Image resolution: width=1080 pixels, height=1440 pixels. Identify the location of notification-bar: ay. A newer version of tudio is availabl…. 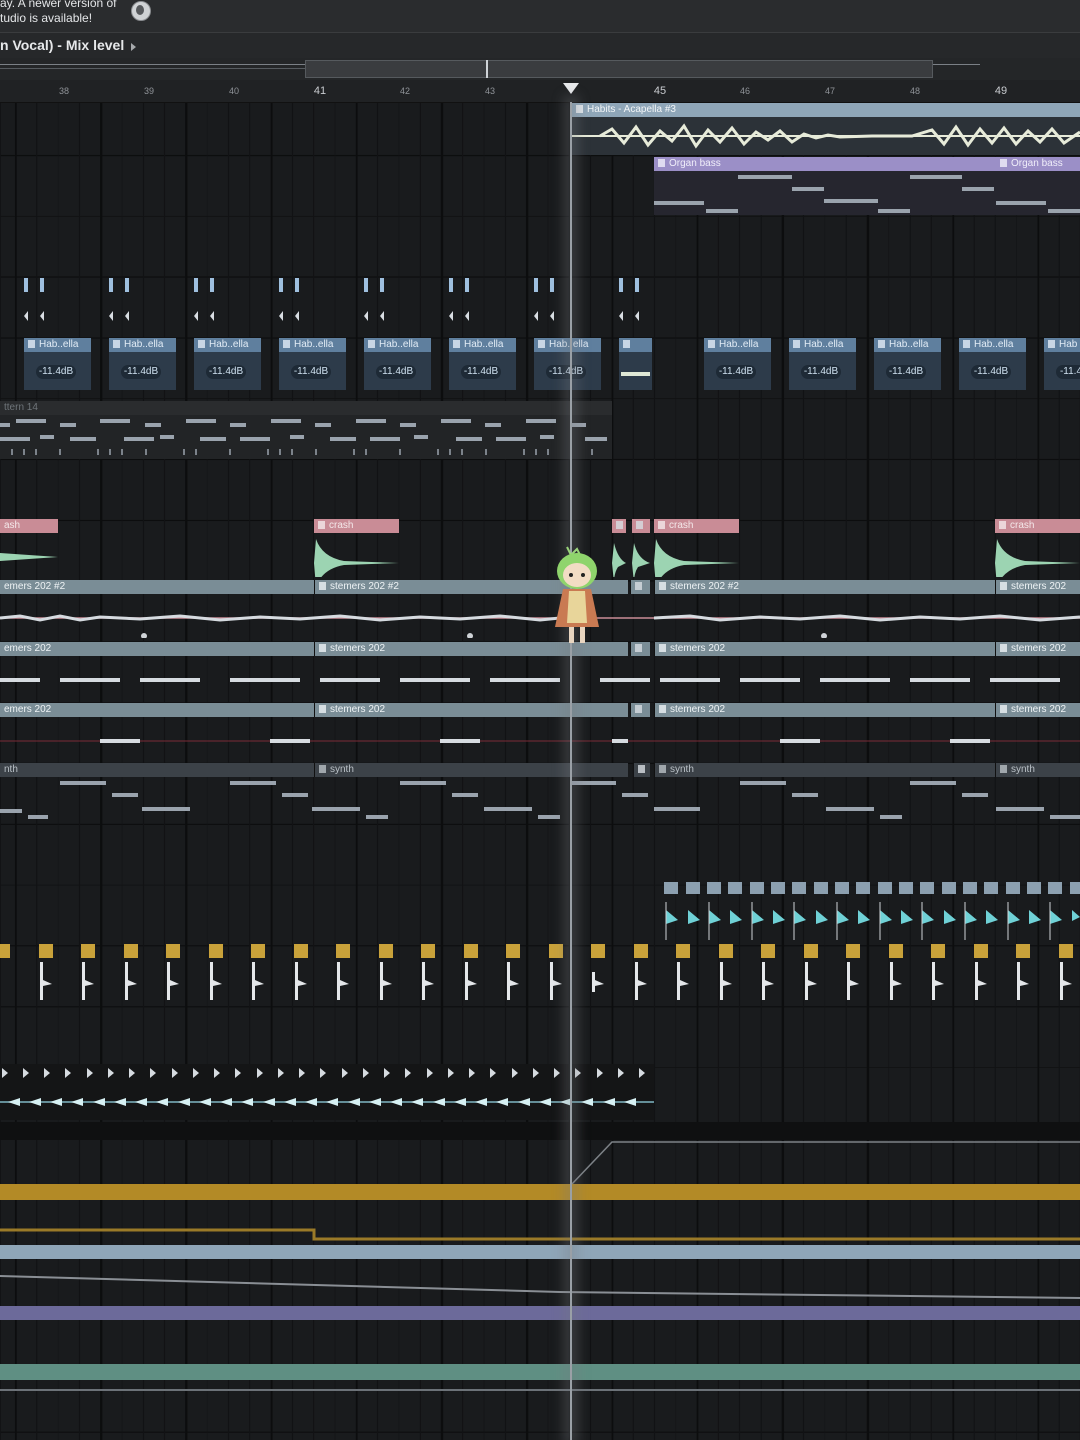
(540, 16).